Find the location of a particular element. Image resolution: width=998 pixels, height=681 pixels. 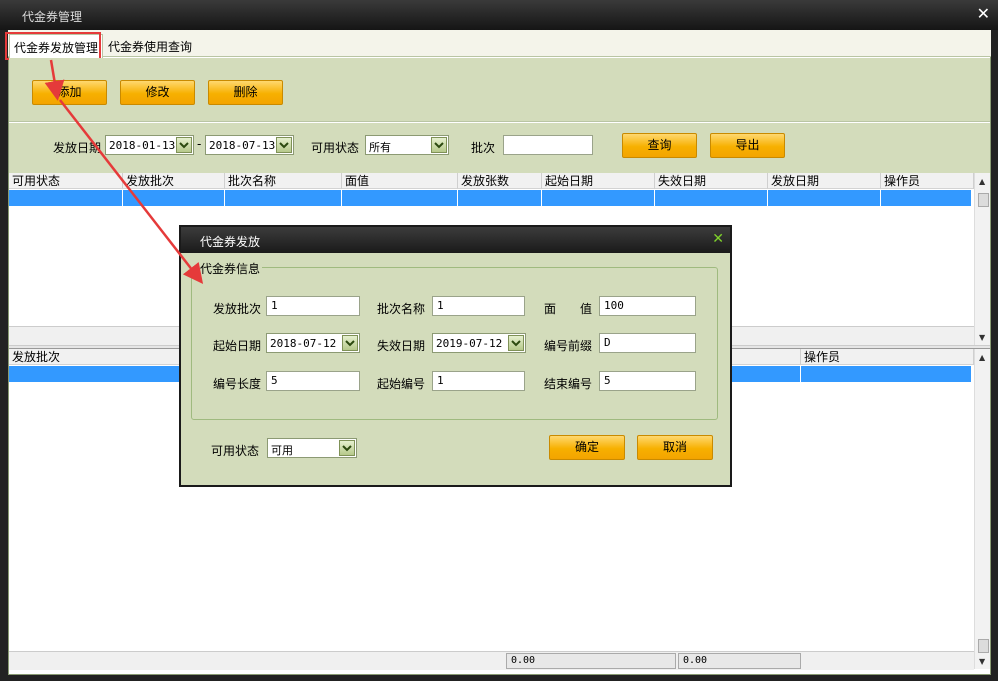

add-button: 添加 is located at coordinates (69, 92).